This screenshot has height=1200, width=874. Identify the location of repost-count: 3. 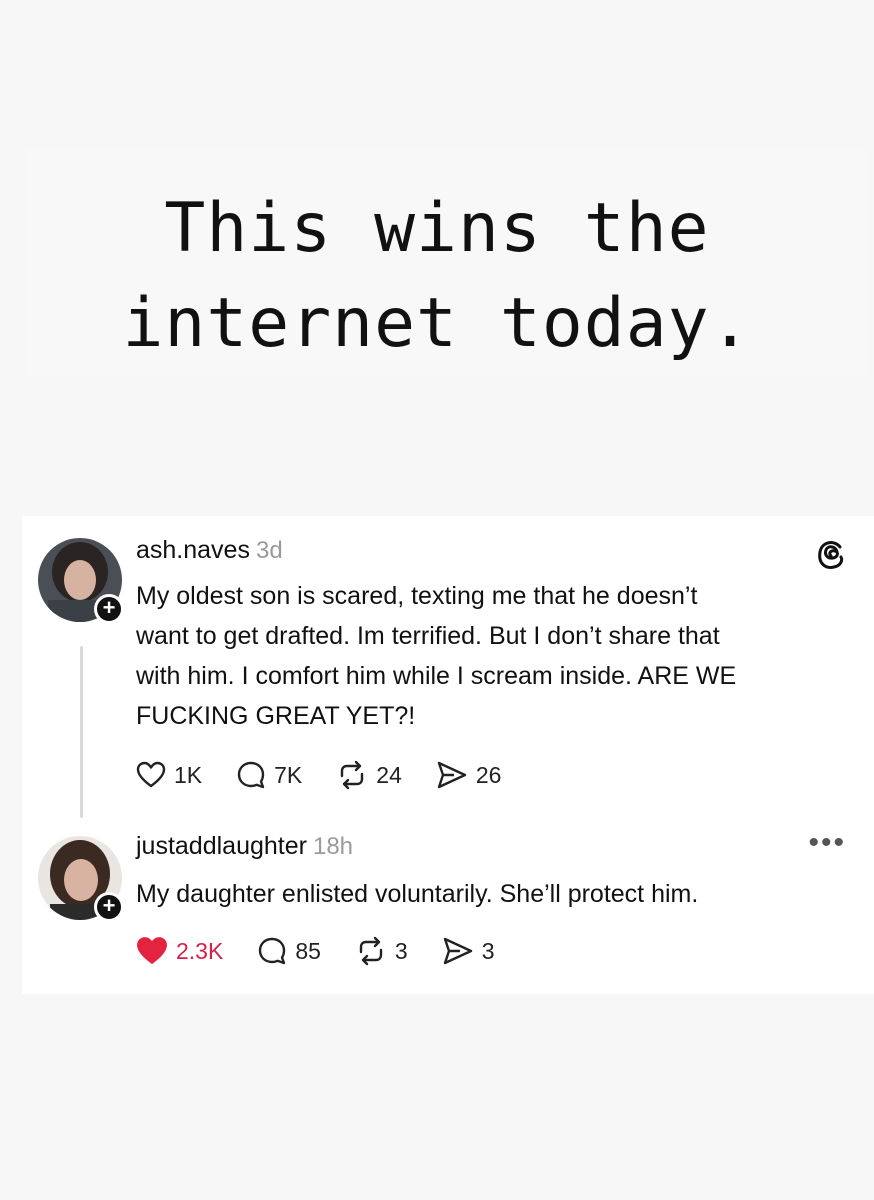
(401, 950).